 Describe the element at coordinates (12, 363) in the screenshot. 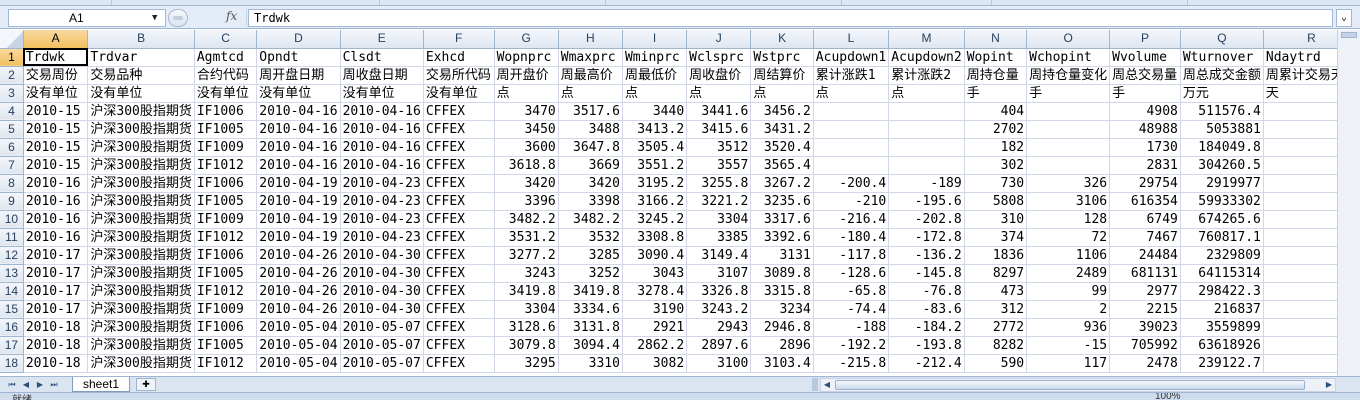

I see `row-header: 18` at that location.